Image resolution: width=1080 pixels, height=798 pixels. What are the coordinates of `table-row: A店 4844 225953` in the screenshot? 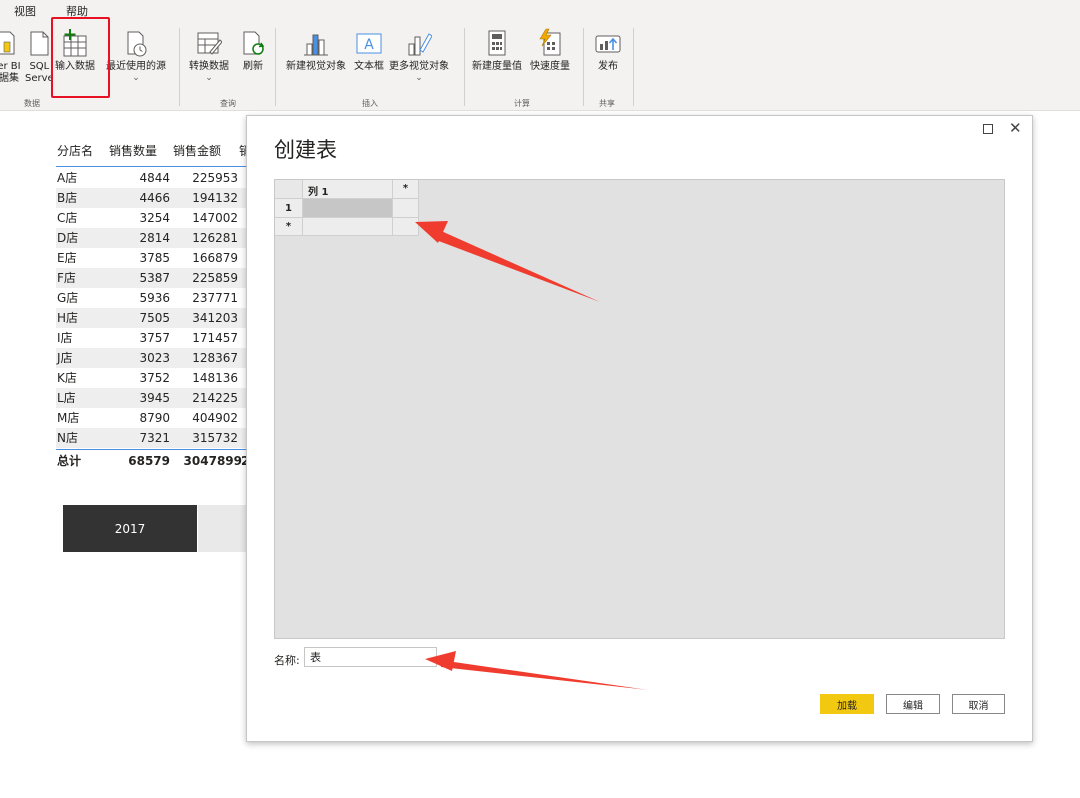 It's located at (156, 178).